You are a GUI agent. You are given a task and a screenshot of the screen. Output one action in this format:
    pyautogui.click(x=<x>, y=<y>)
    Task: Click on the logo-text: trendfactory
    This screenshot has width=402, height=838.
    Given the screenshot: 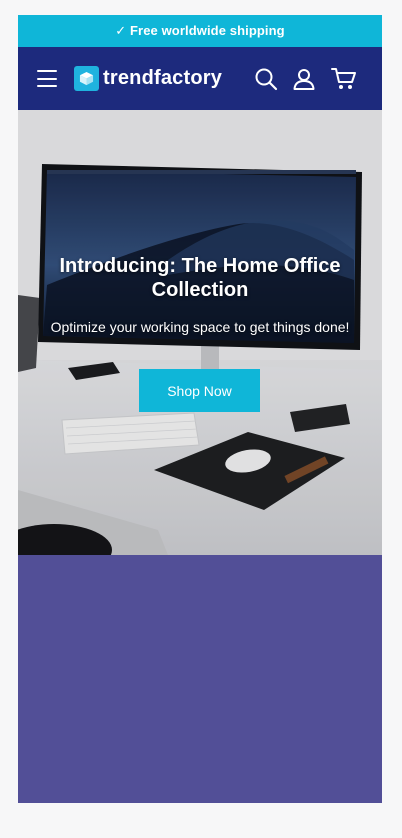 What is the action you would take?
    pyautogui.click(x=163, y=78)
    